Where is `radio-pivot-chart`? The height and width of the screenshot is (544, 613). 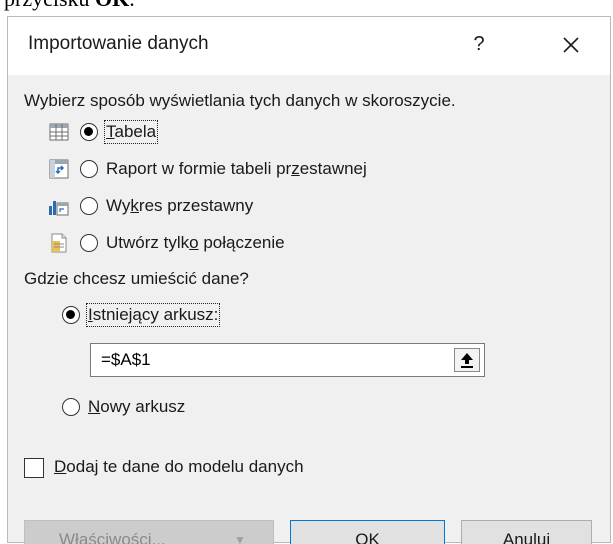
radio-pivot-chart is located at coordinates (89, 206).